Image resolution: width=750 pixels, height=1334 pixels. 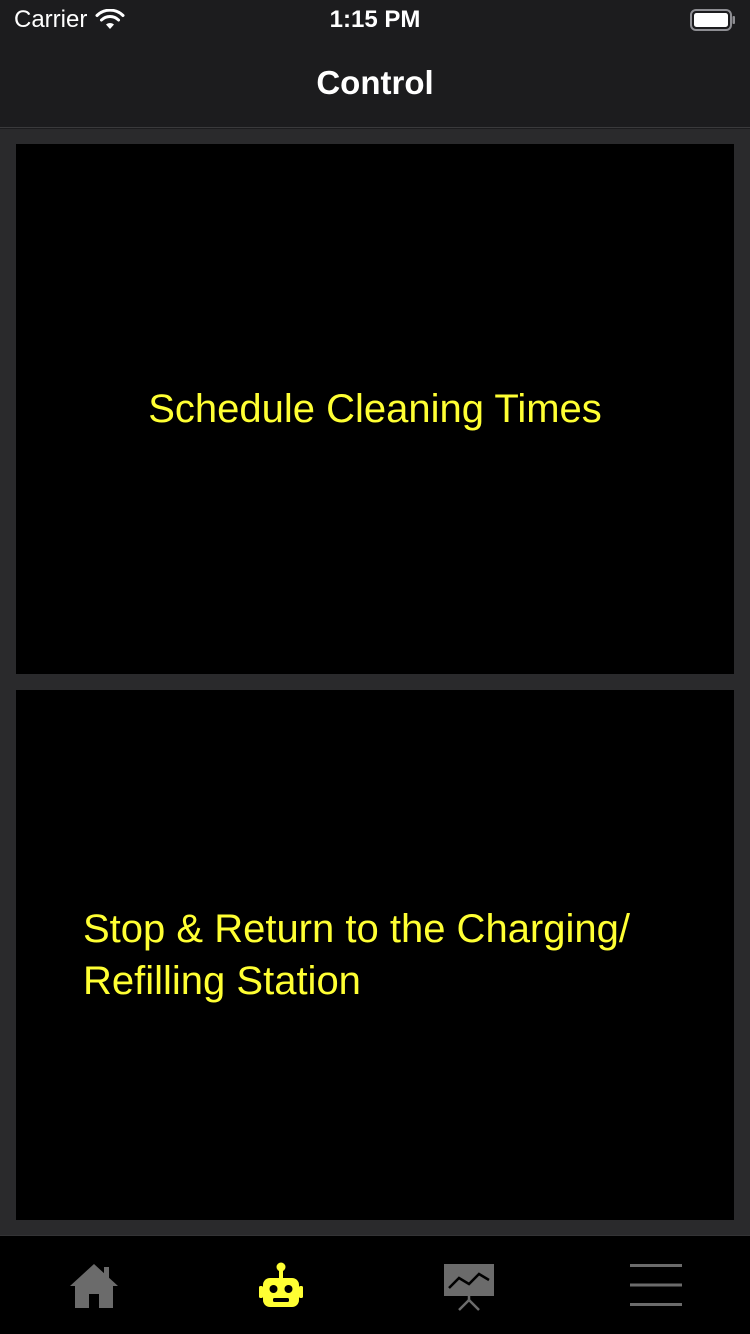 I want to click on tab-control, so click(x=282, y=1285).